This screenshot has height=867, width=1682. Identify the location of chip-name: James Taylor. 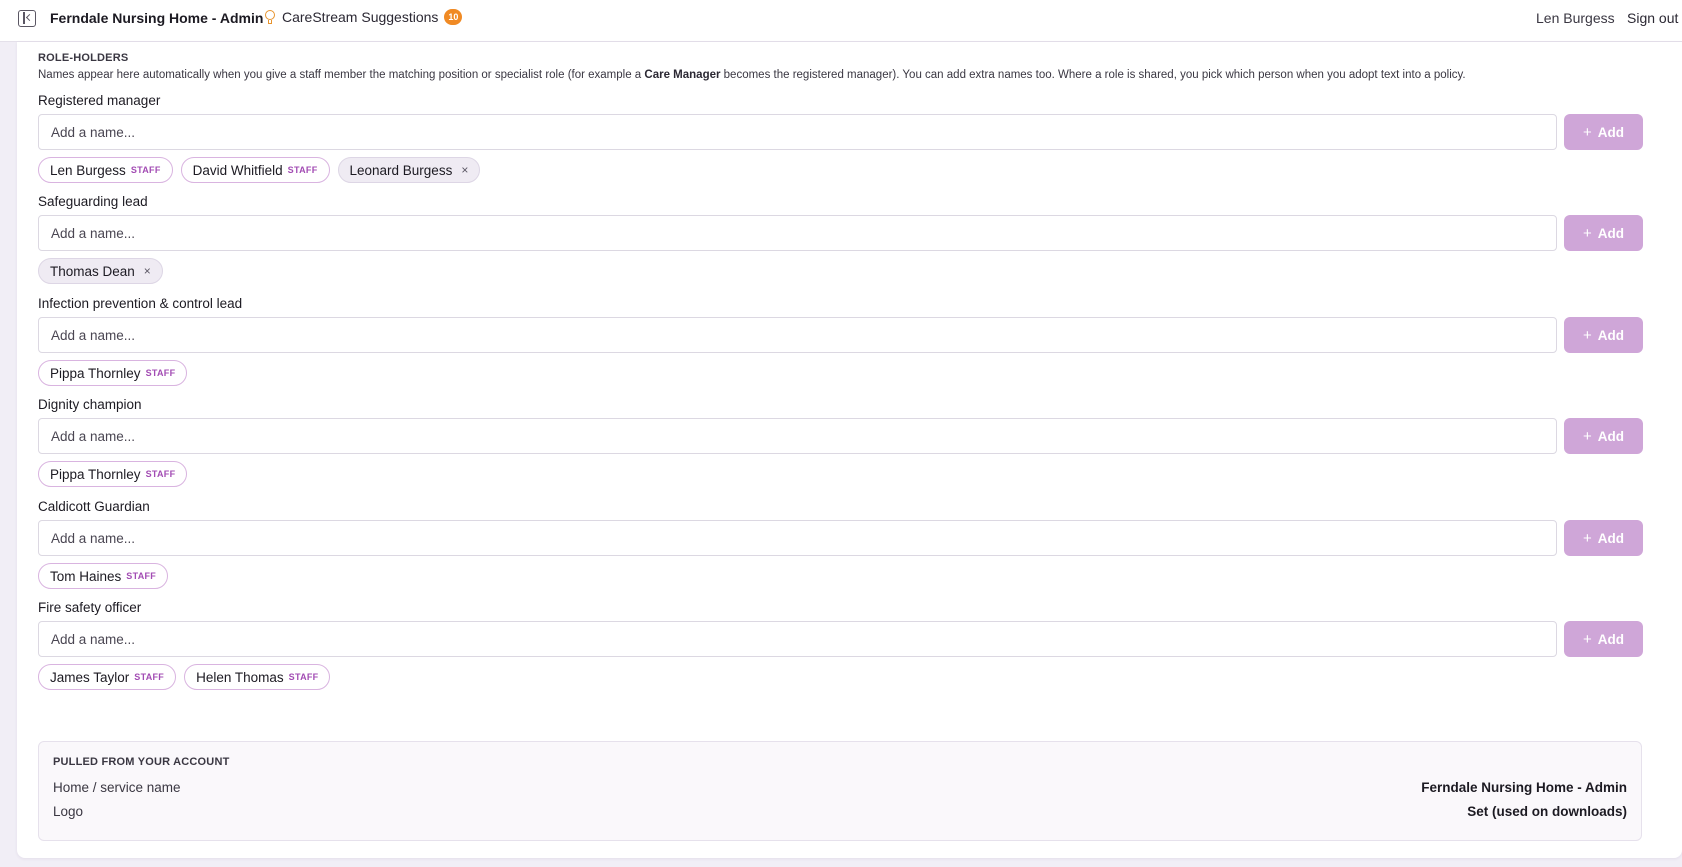
(90, 677).